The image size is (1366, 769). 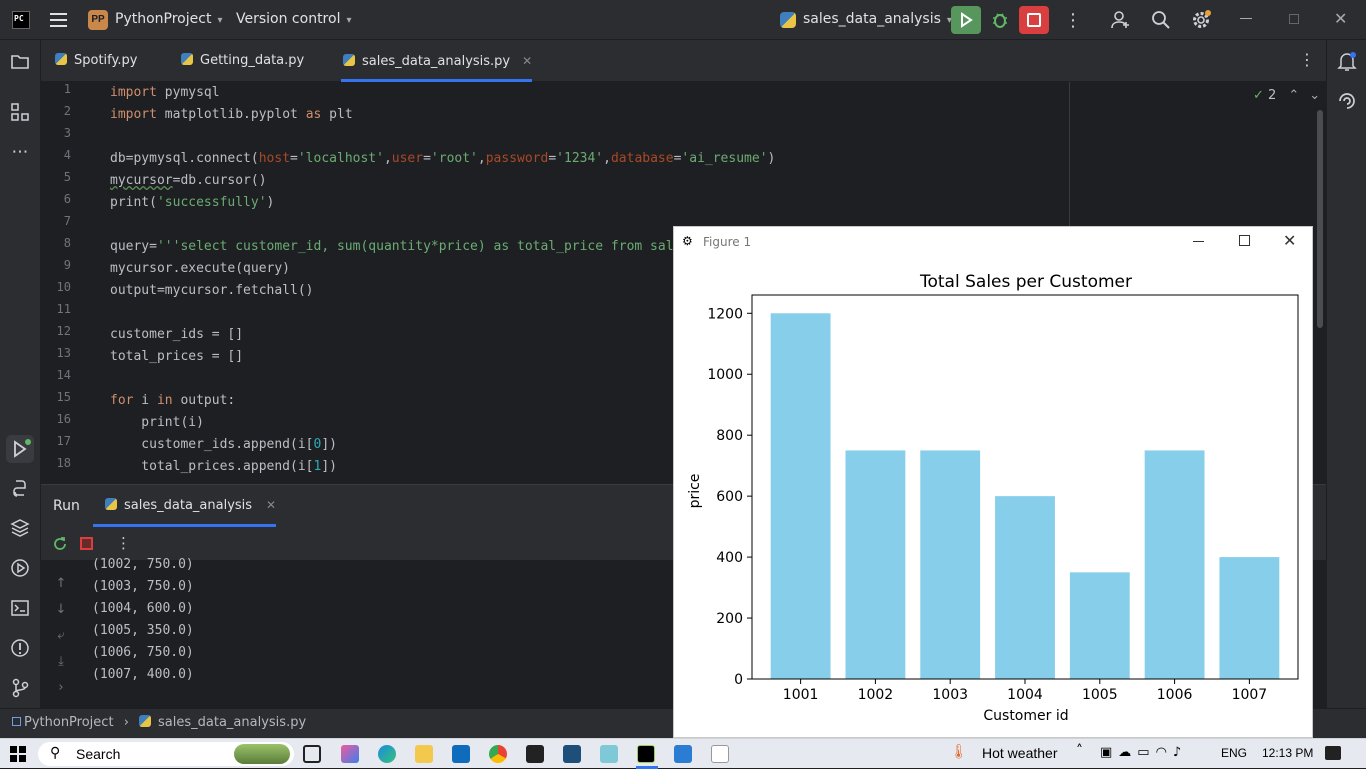 I want to click on file-explorer-icon, so click(x=424, y=754).